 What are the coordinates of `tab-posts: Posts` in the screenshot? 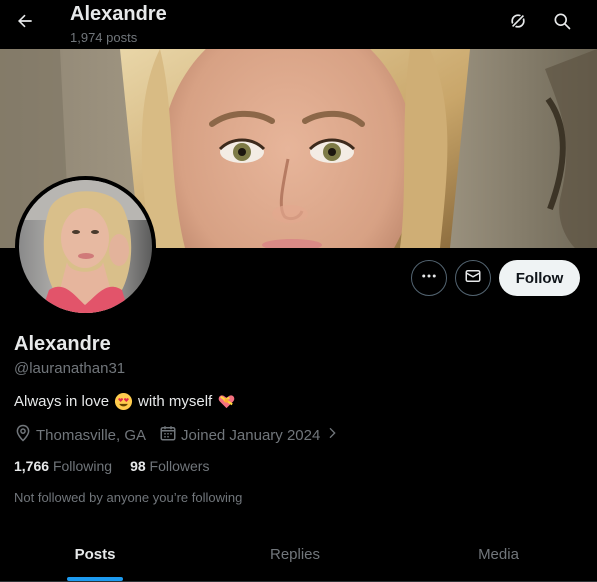 It's located at (95, 554).